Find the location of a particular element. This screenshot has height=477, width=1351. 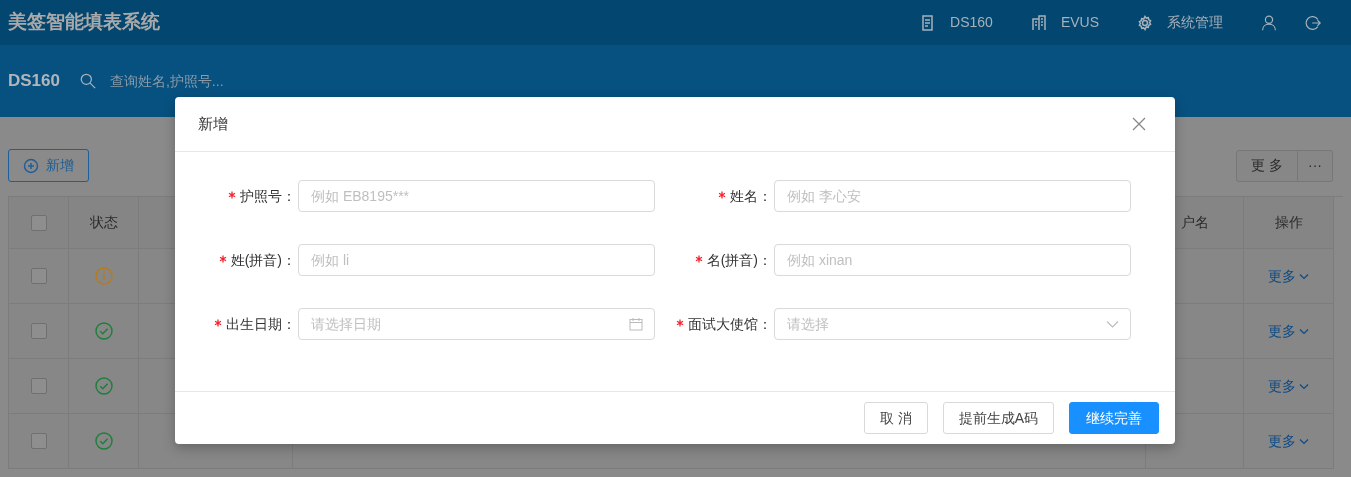

info-circle-icon is located at coordinates (103, 276).